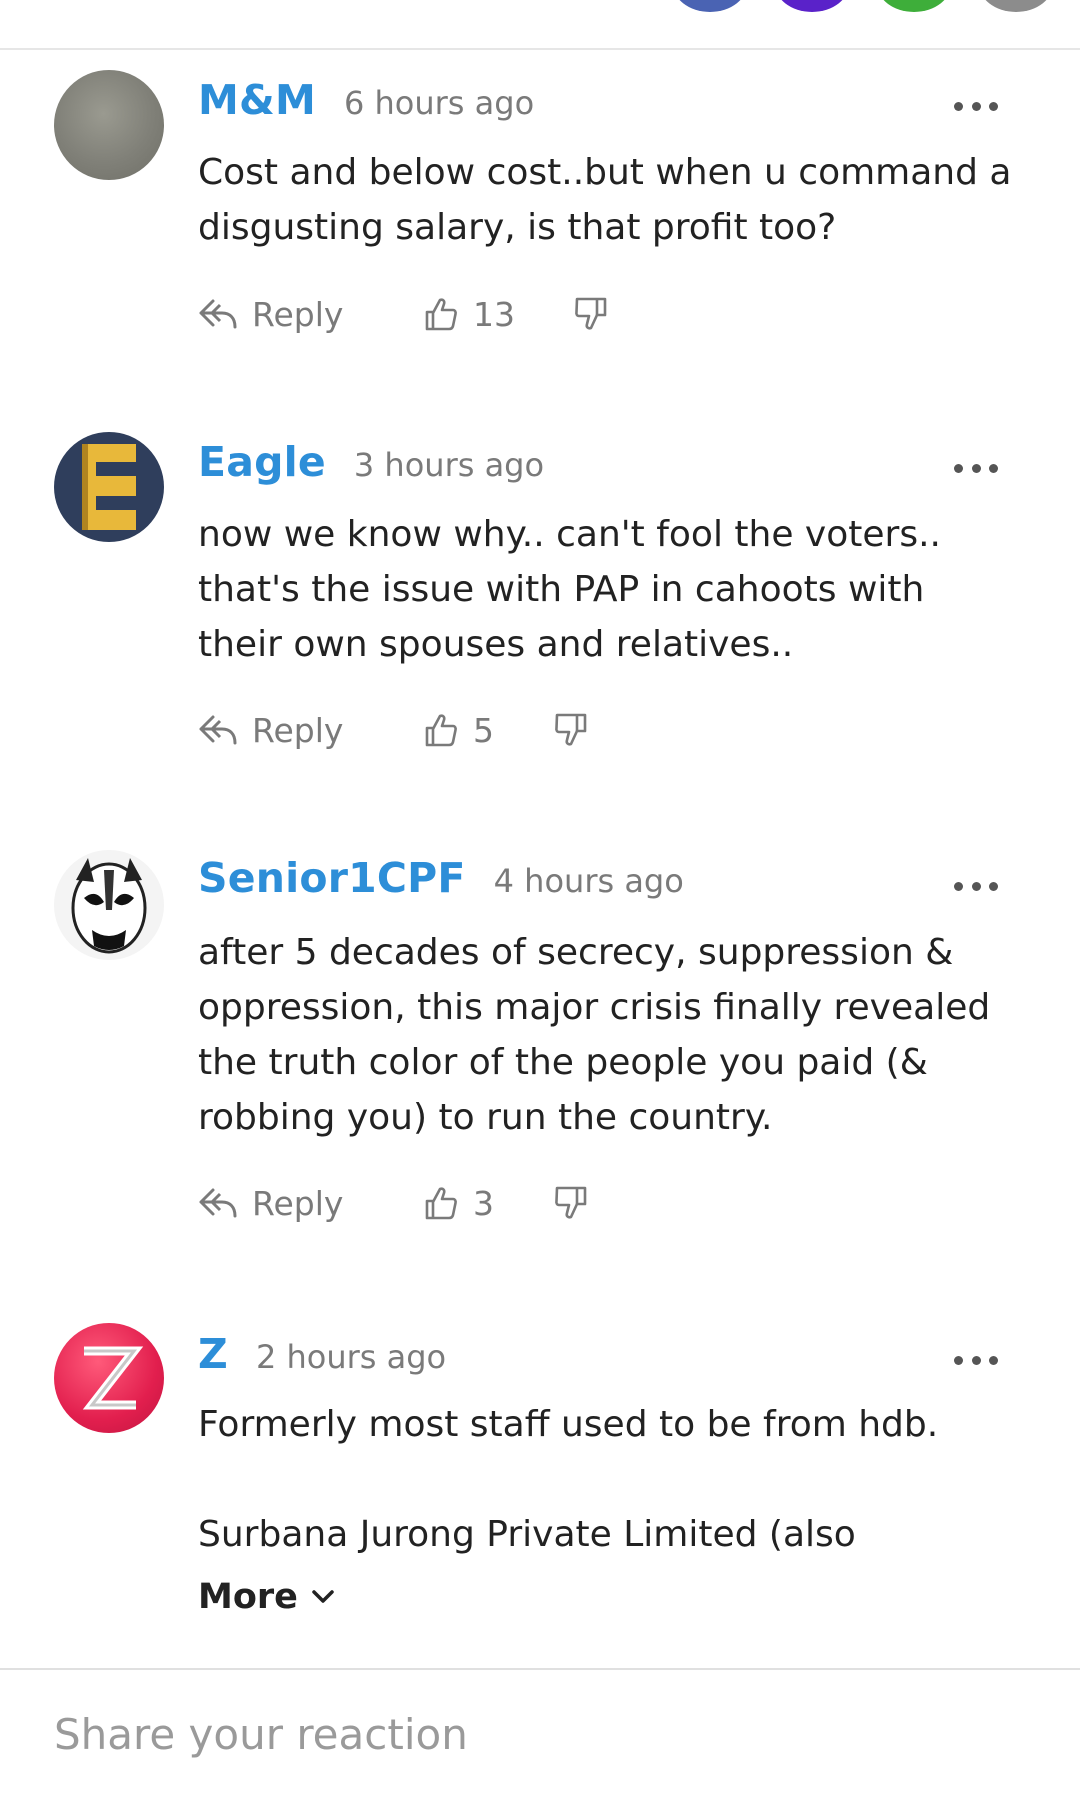 The image size is (1080, 1795). Describe the element at coordinates (609, 462) in the screenshot. I see `comment-header: Eagle 3 hours ago` at that location.